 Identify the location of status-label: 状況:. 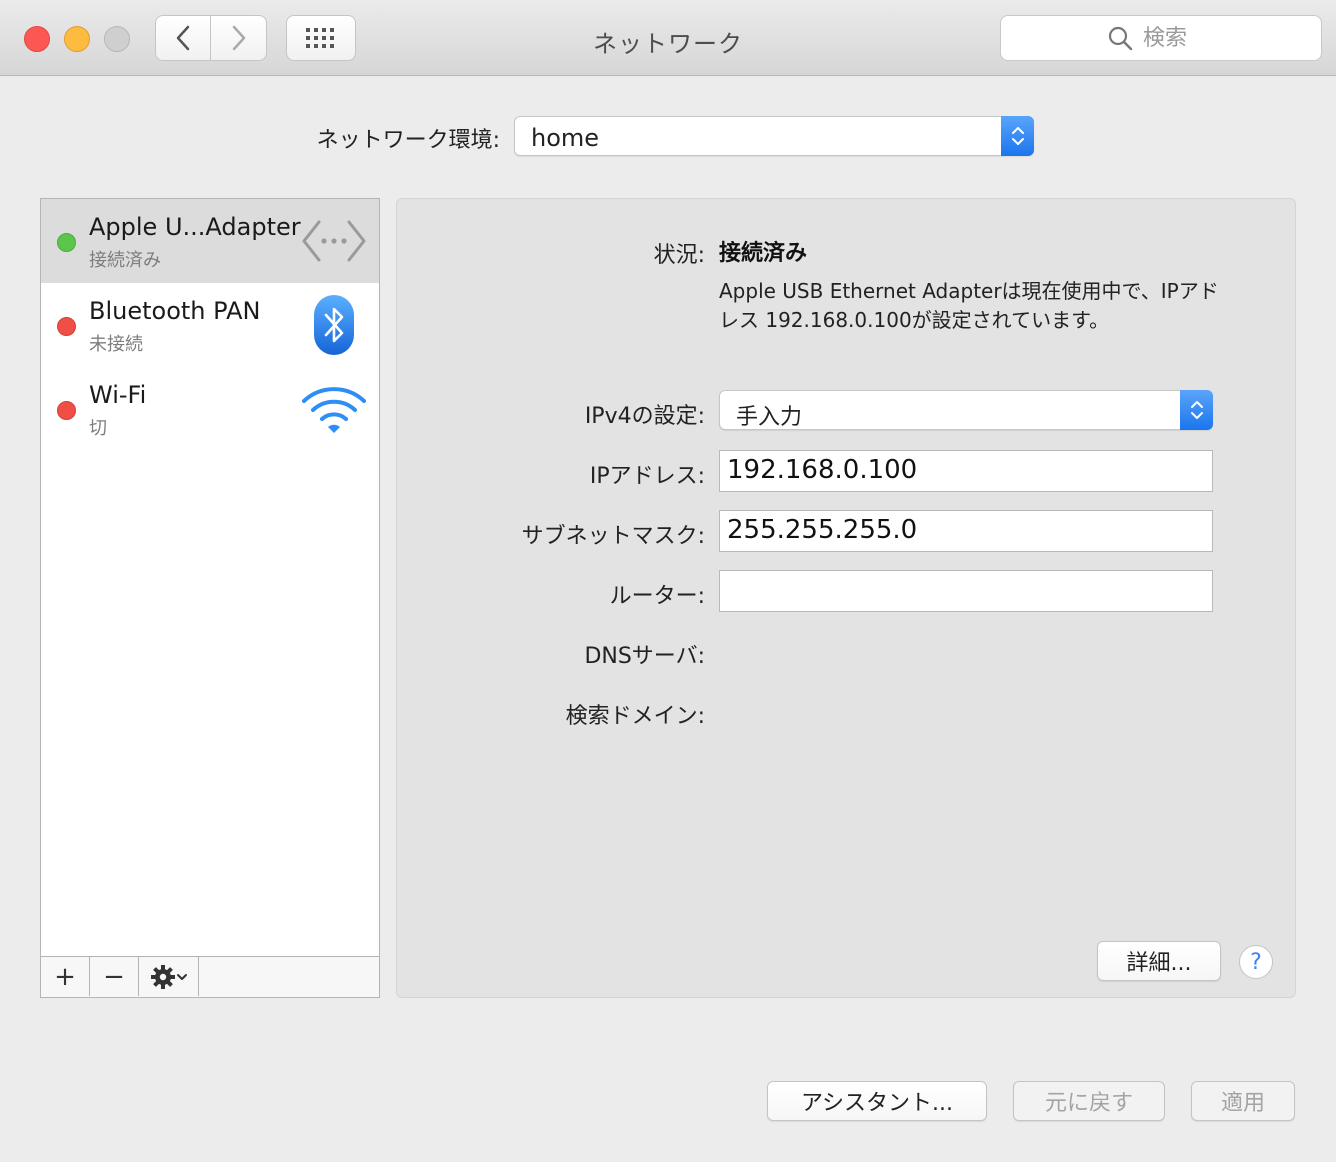
(679, 255).